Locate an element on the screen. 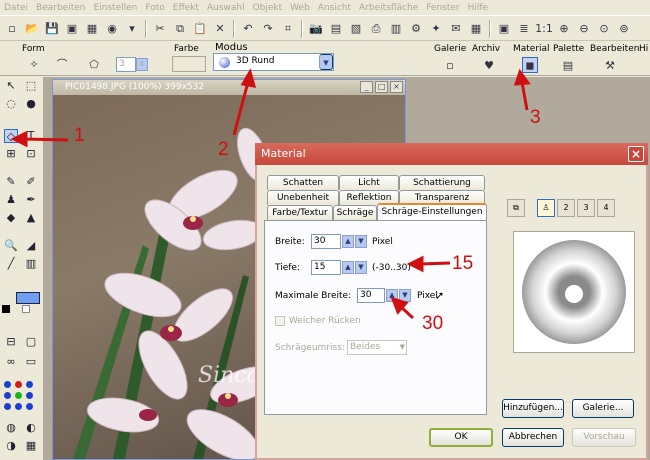 Image resolution: width=650 pixels, height=460 pixels. annotation-3: 3 is located at coordinates (535, 117).